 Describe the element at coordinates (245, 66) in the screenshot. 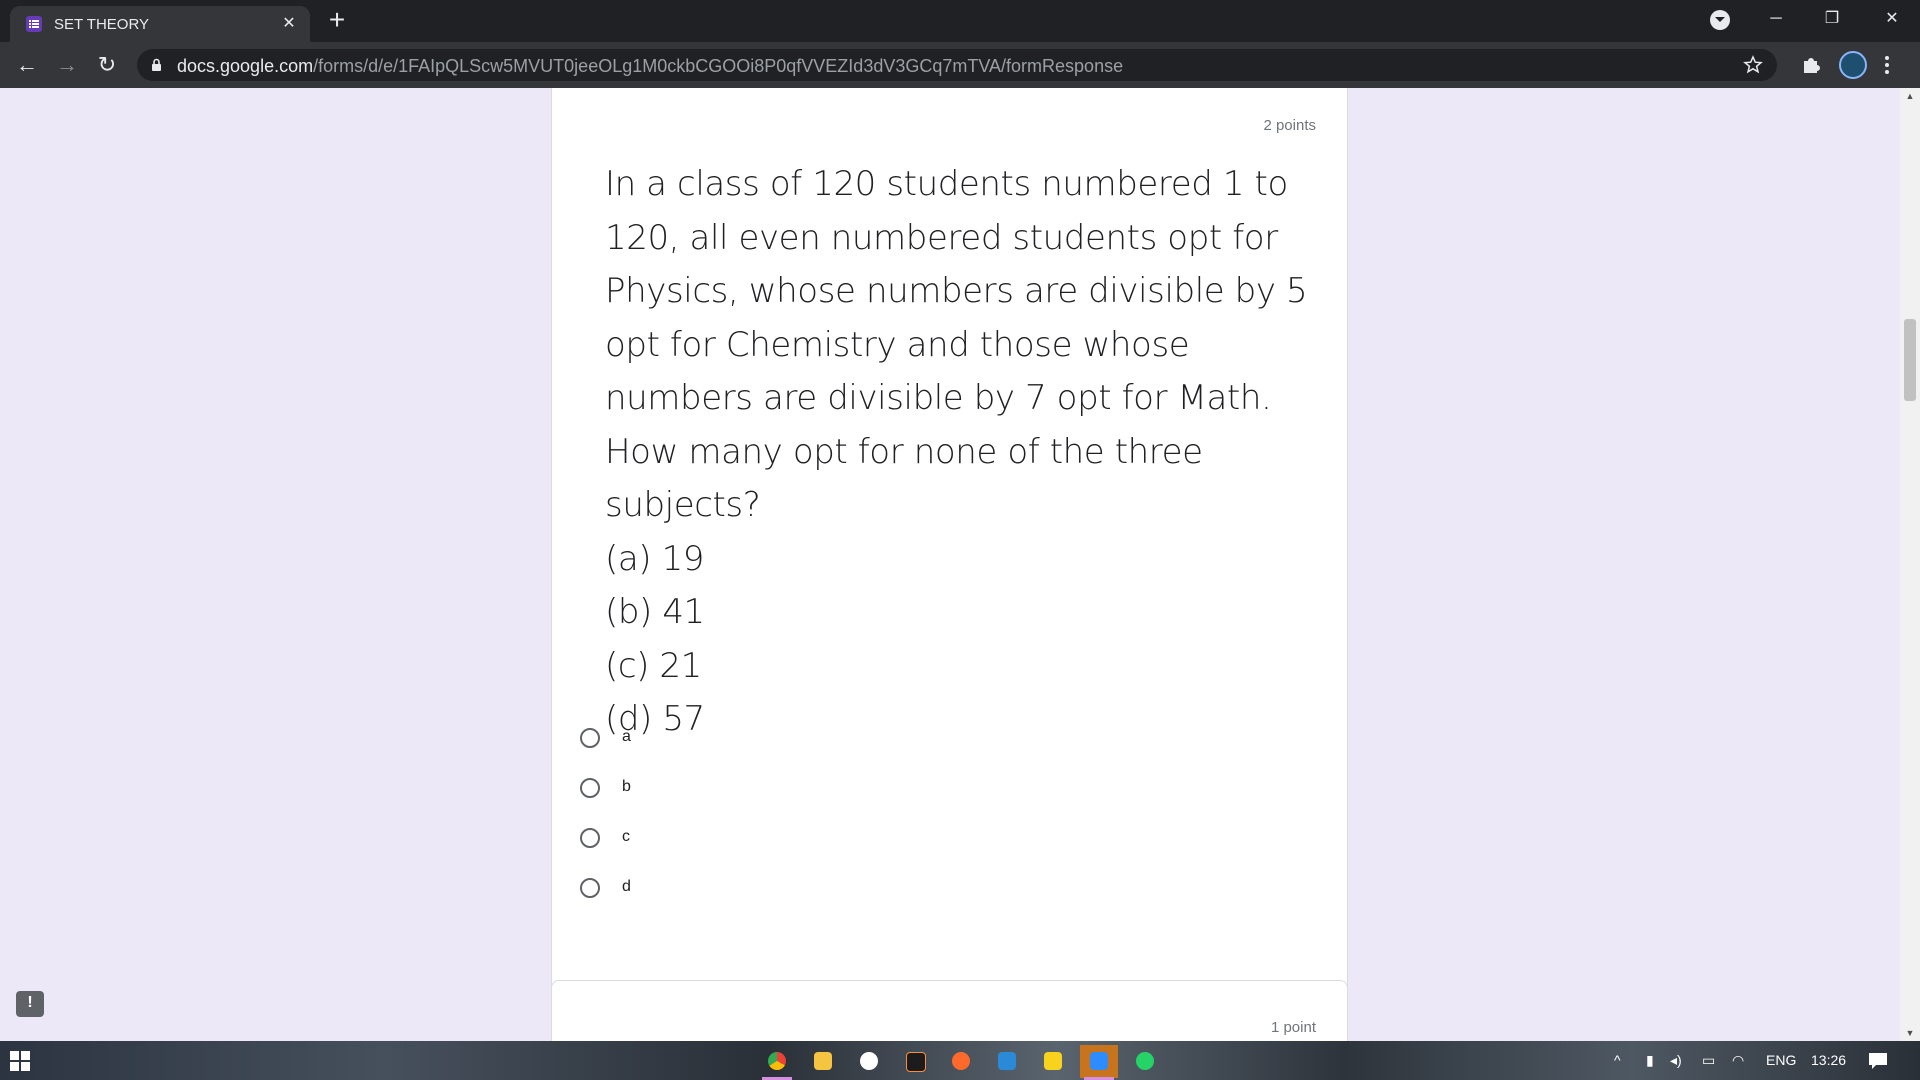

I see `url-host: docs.google.com` at that location.